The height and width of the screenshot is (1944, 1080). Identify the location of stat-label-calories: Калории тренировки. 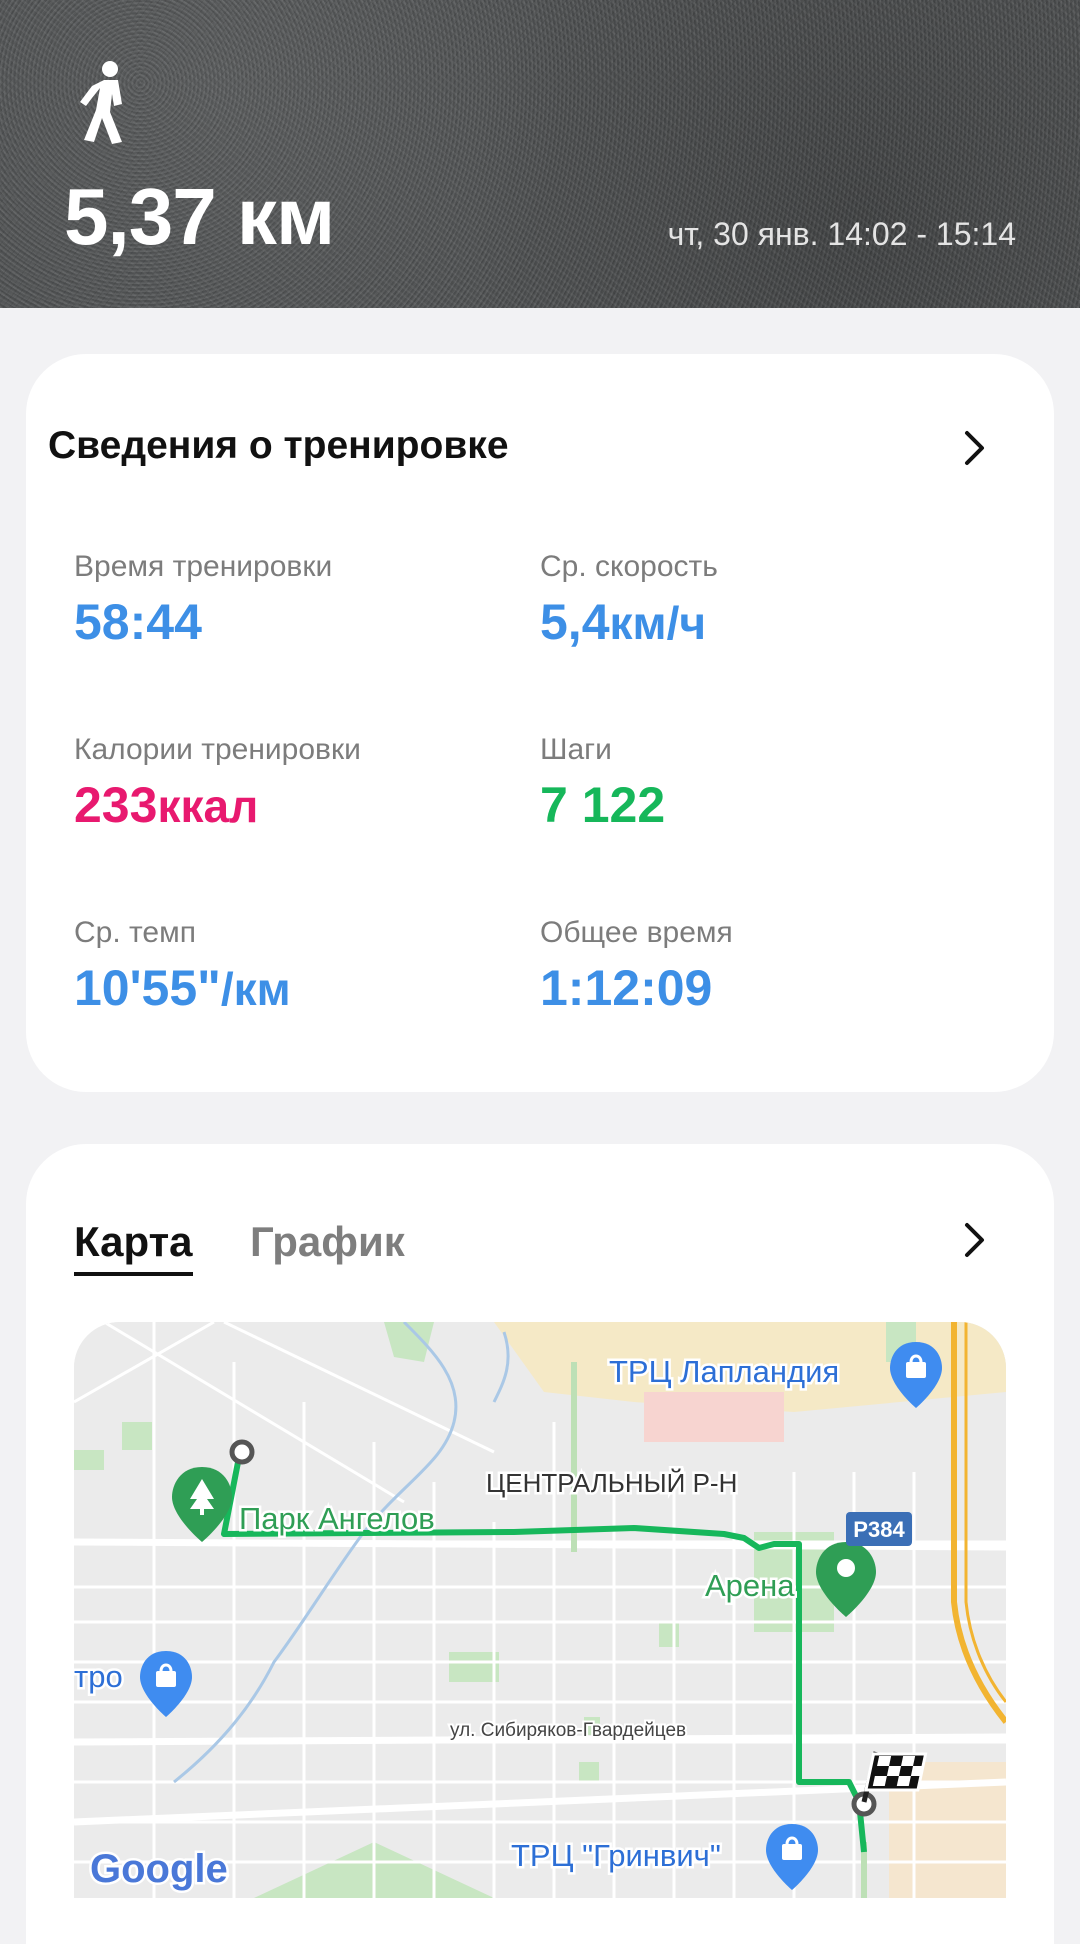
(217, 749).